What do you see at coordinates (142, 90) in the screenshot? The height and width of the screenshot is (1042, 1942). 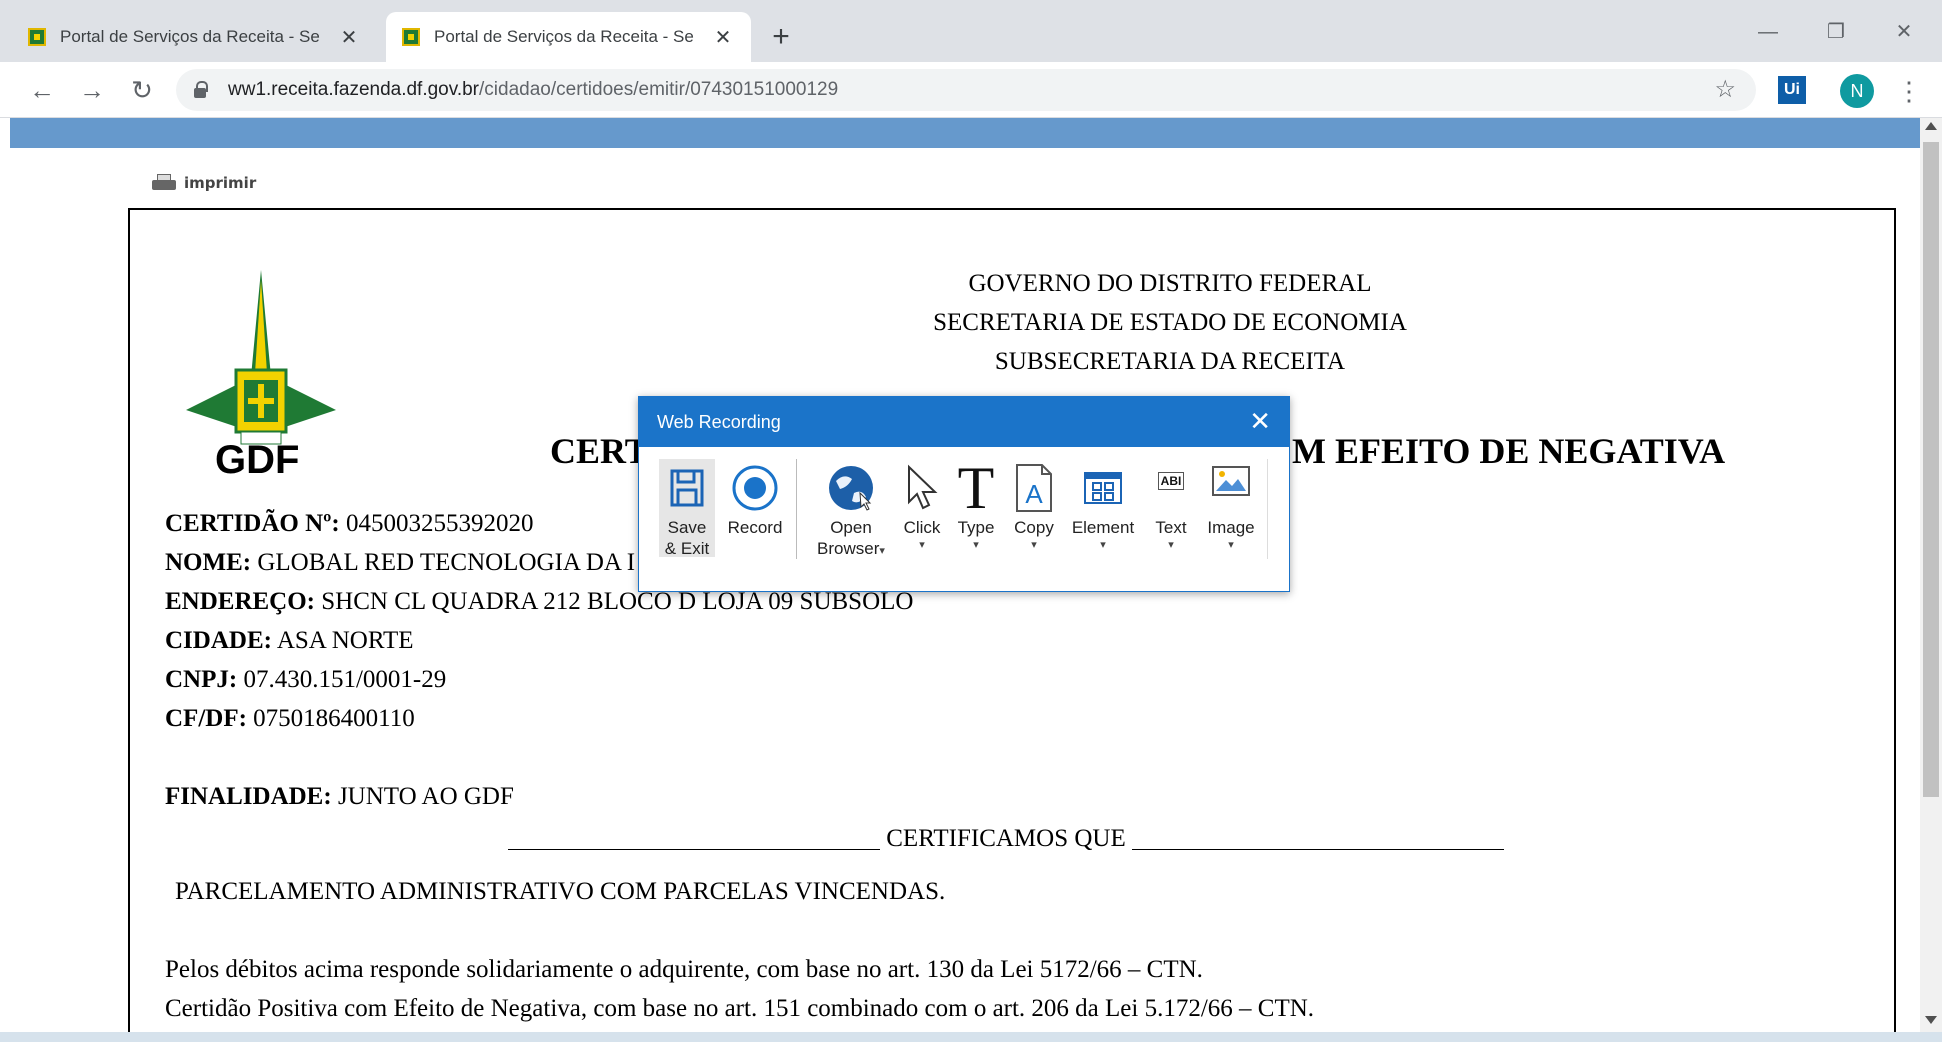 I see `reload-icon: ↻` at bounding box center [142, 90].